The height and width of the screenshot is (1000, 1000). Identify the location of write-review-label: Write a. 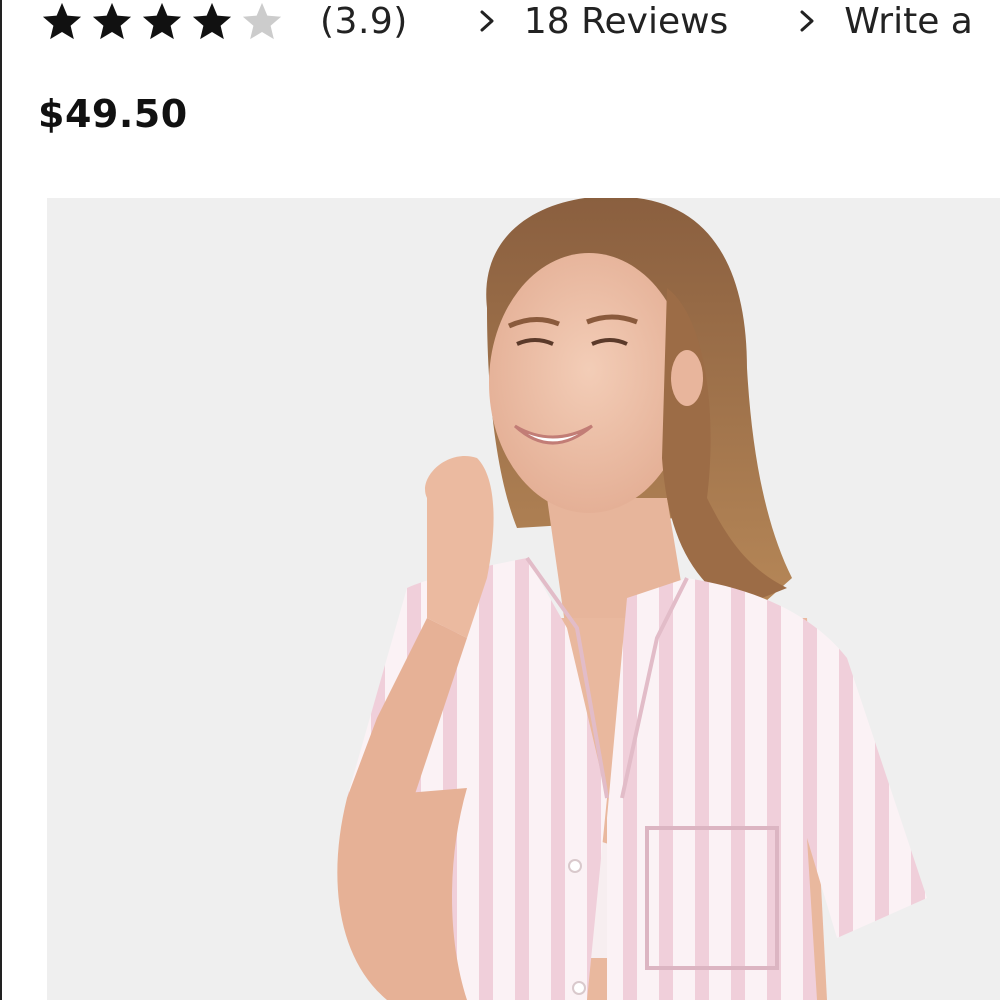
(908, 21).